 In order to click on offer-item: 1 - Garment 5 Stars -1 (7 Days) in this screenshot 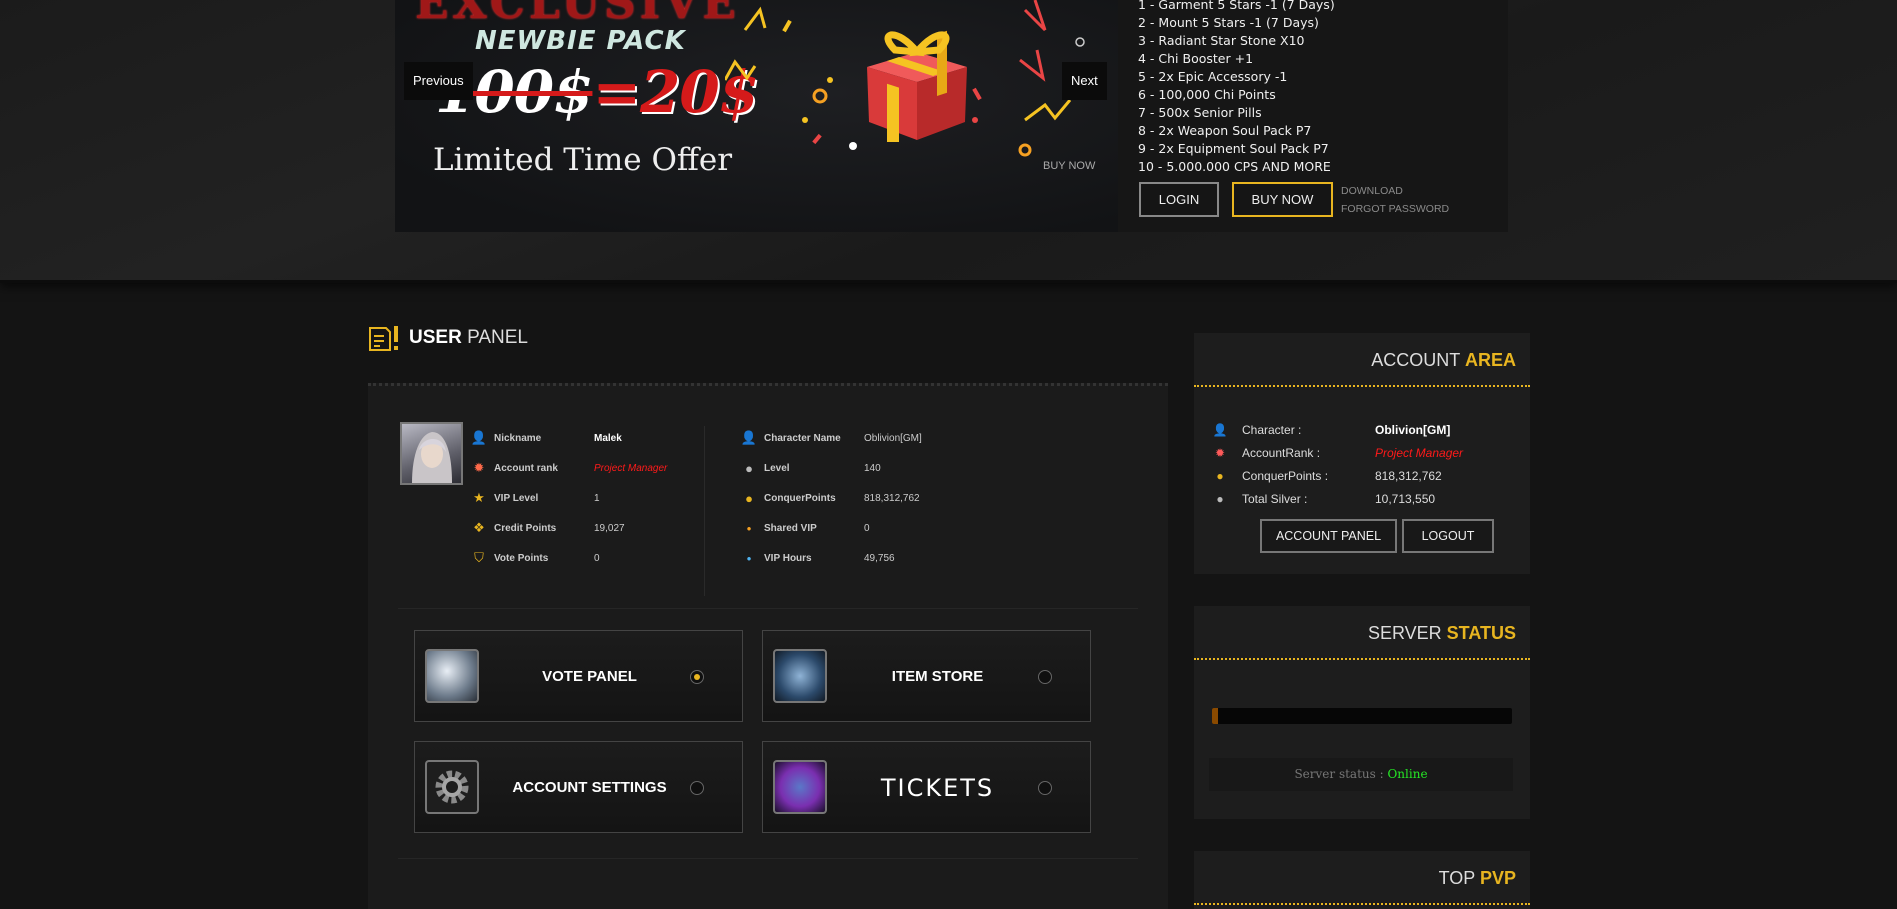, I will do `click(1236, 6)`.